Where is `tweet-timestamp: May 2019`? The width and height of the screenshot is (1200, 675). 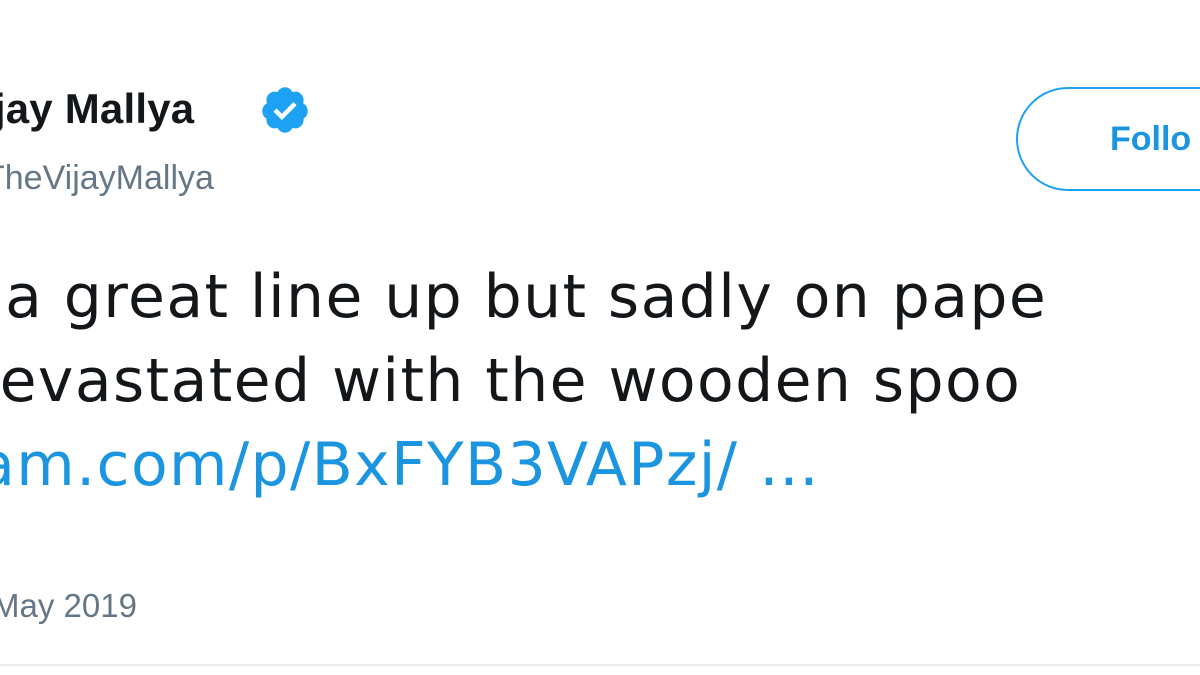
tweet-timestamp: May 2019 is located at coordinates (68, 606).